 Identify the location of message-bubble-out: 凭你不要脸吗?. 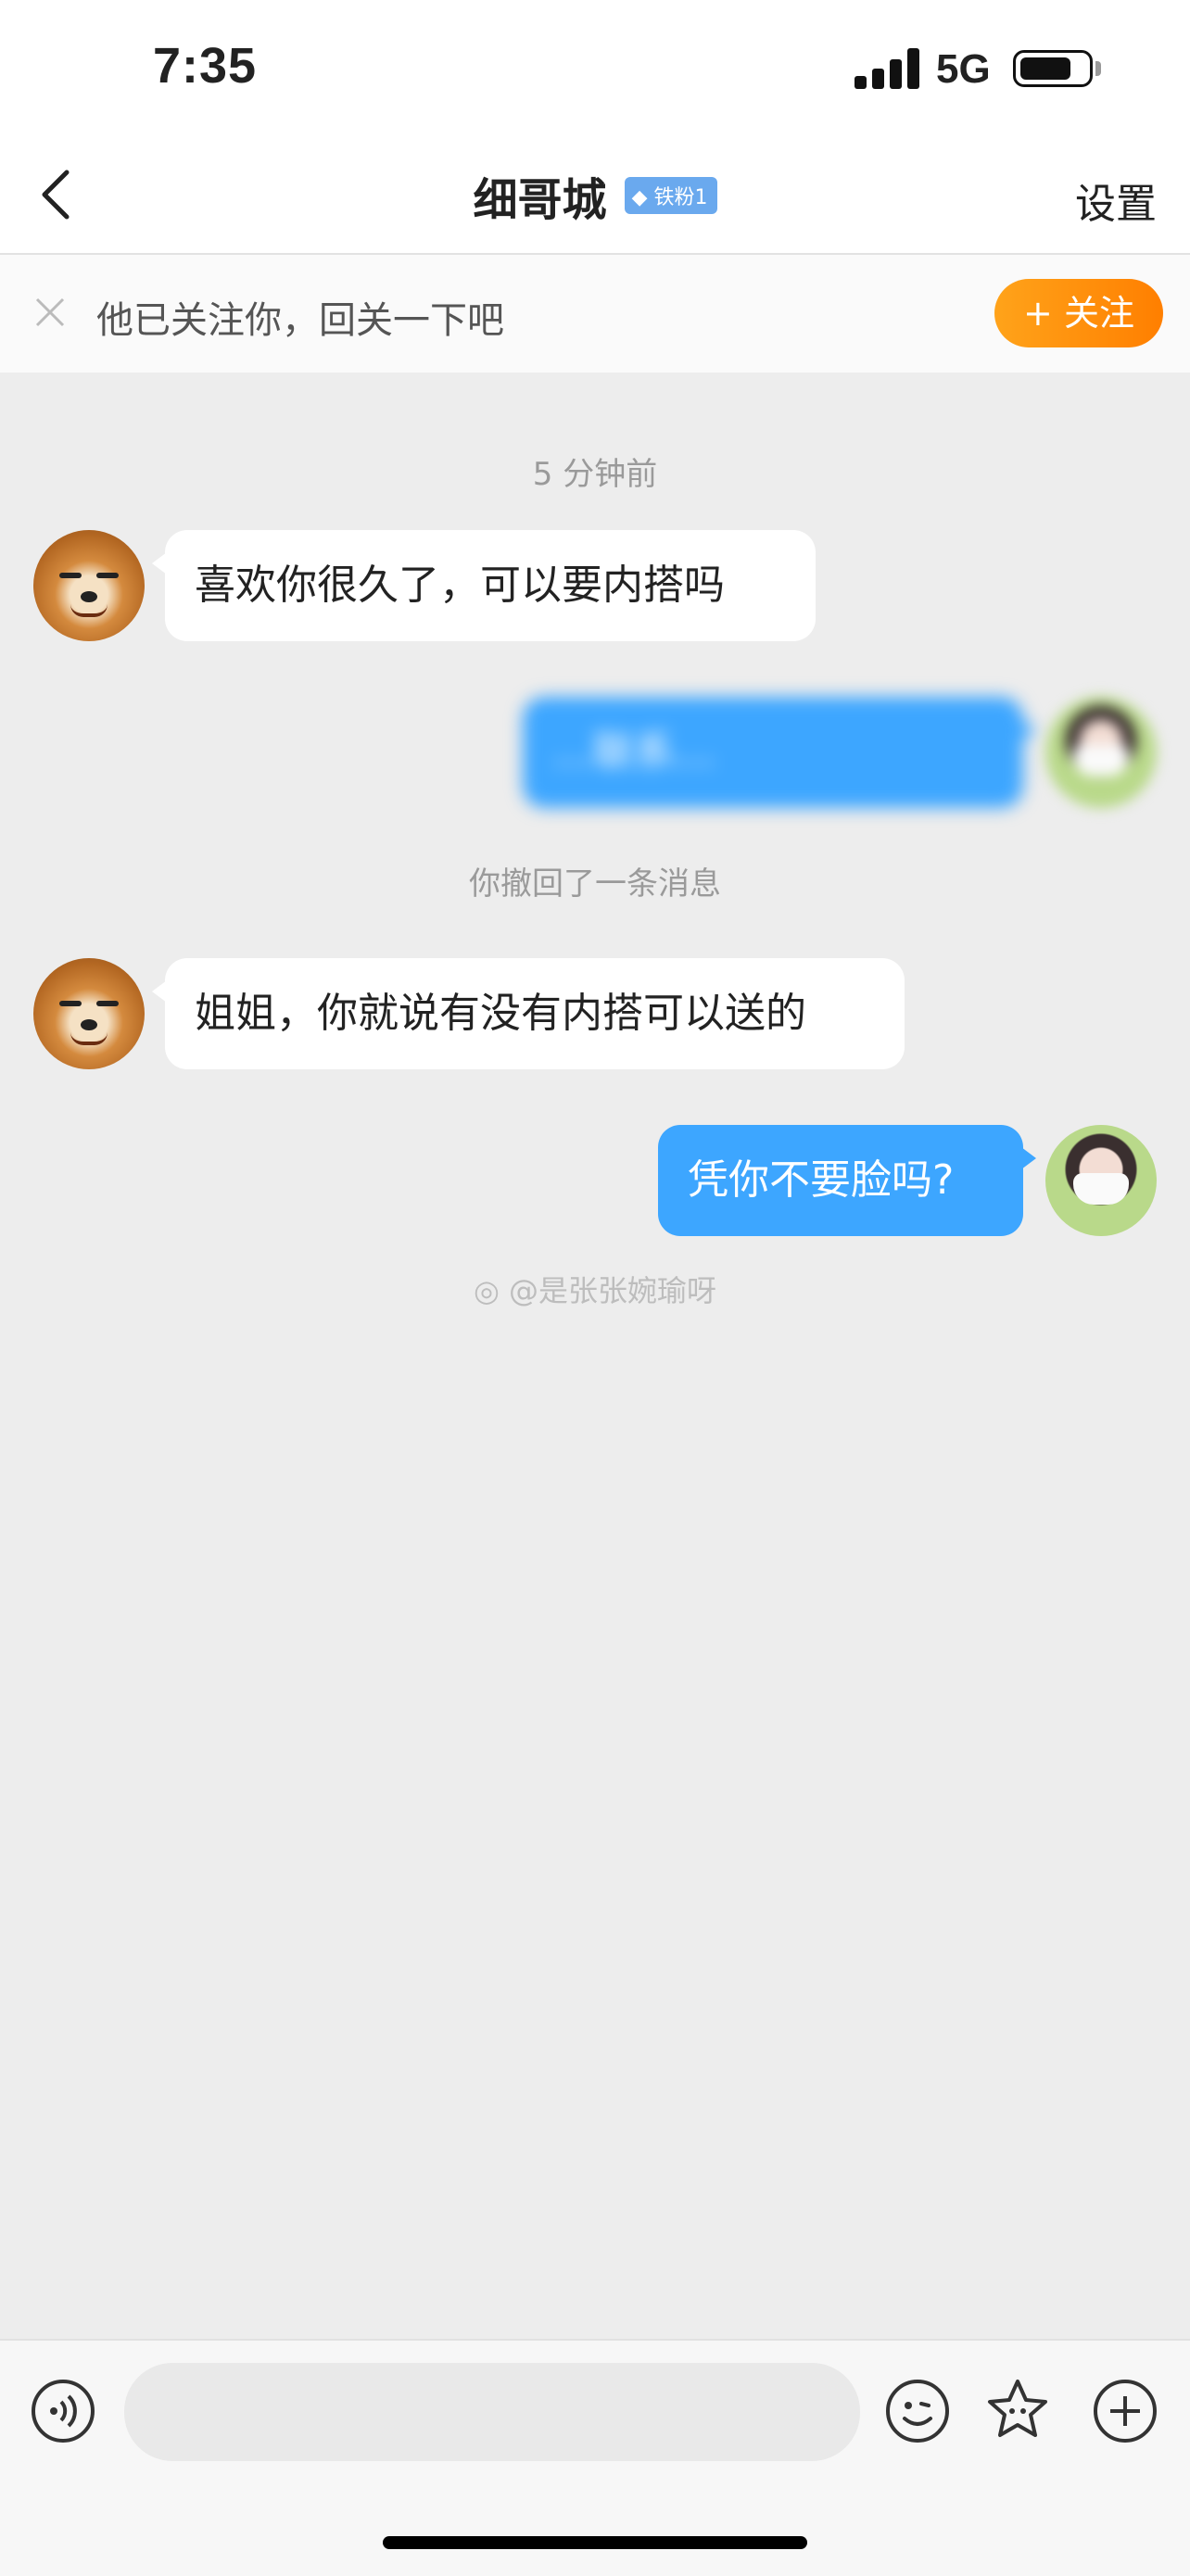
(847, 1181).